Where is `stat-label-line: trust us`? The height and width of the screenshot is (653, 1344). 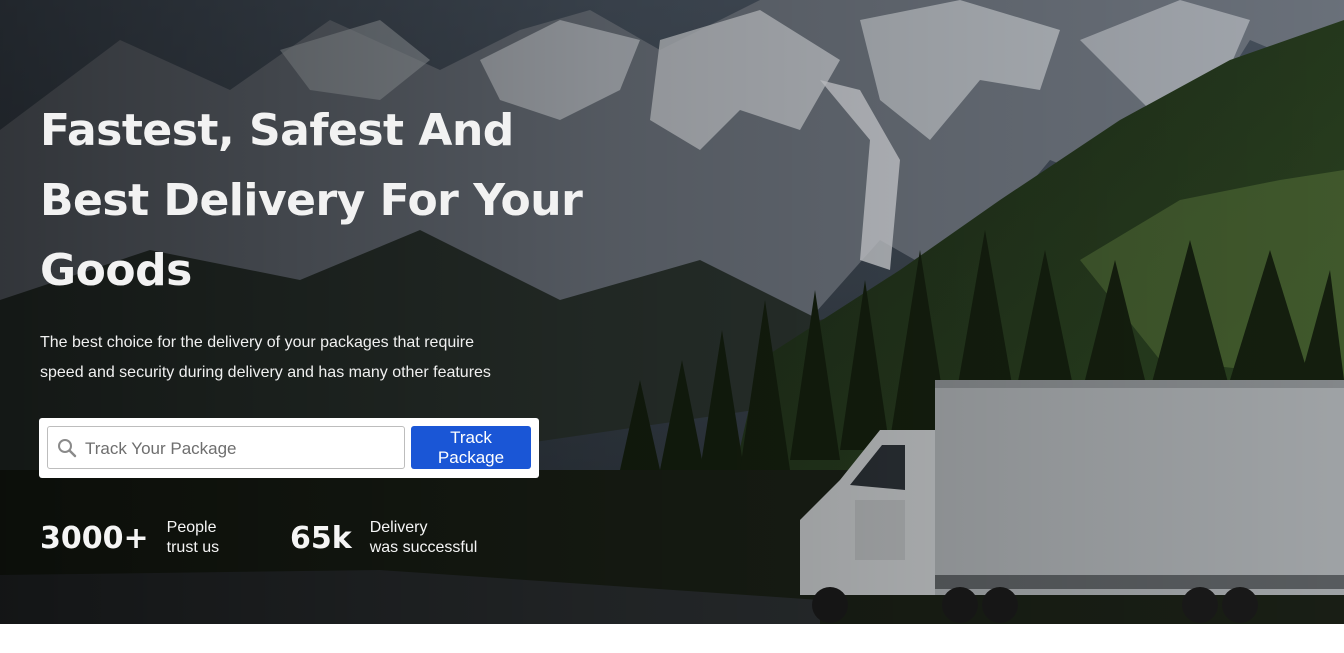
stat-label-line: trust us is located at coordinates (193, 547).